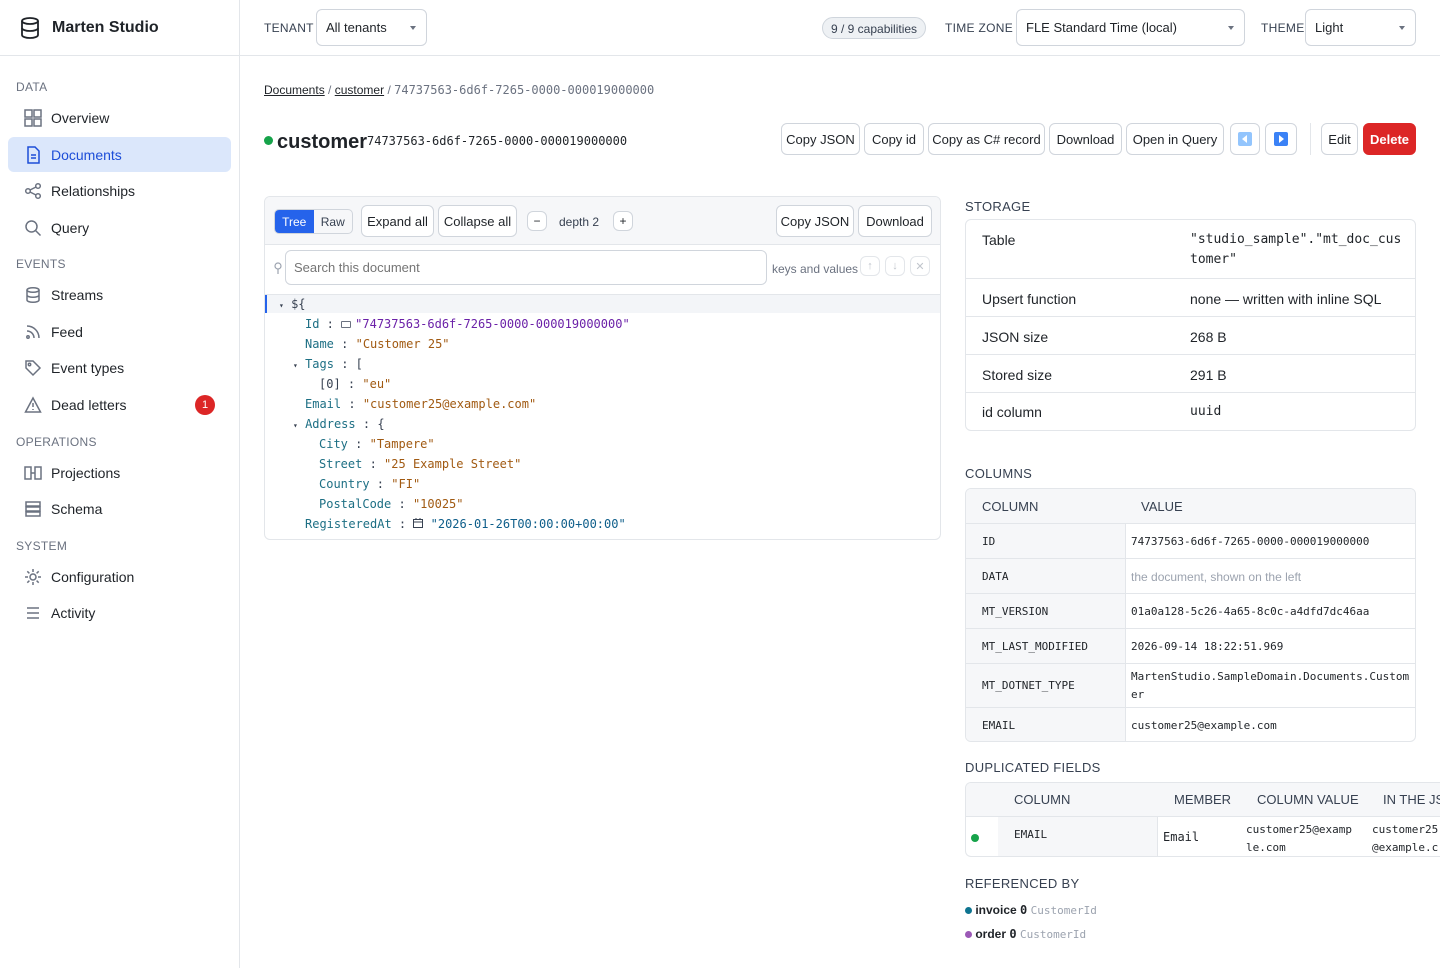 The image size is (1440, 968). What do you see at coordinates (77, 508) in the screenshot?
I see `sidebar-item-label: Schema` at bounding box center [77, 508].